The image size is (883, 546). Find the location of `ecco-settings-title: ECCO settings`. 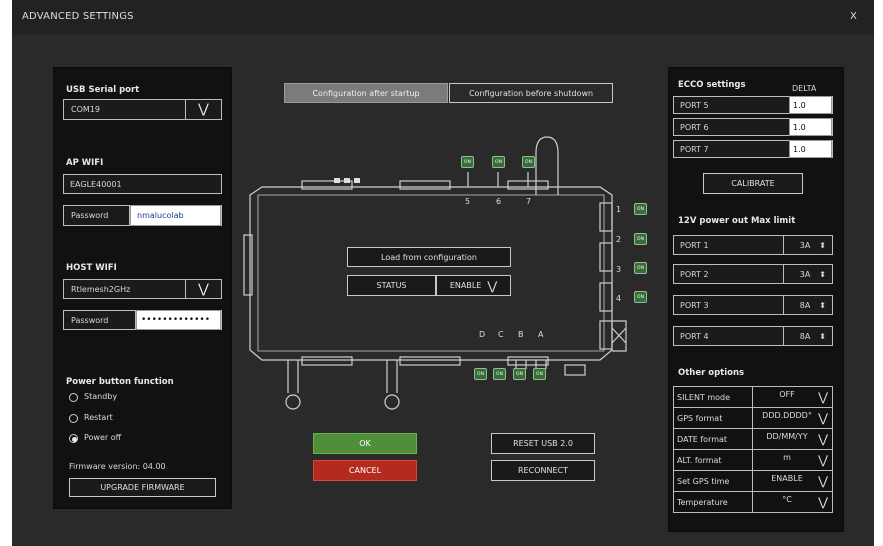

ecco-settings-title: ECCO settings is located at coordinates (712, 85).